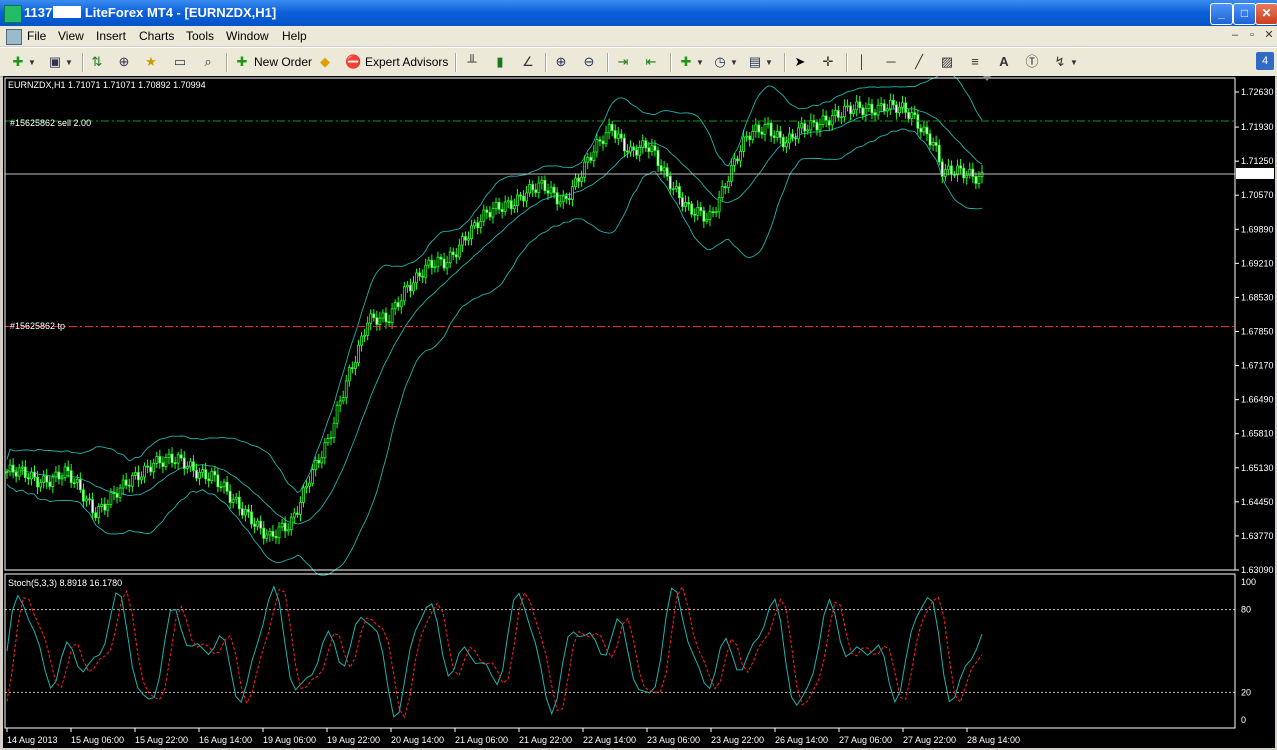 The width and height of the screenshot is (1277, 750). I want to click on text-label-button: Ⓣ, so click(1032, 62).